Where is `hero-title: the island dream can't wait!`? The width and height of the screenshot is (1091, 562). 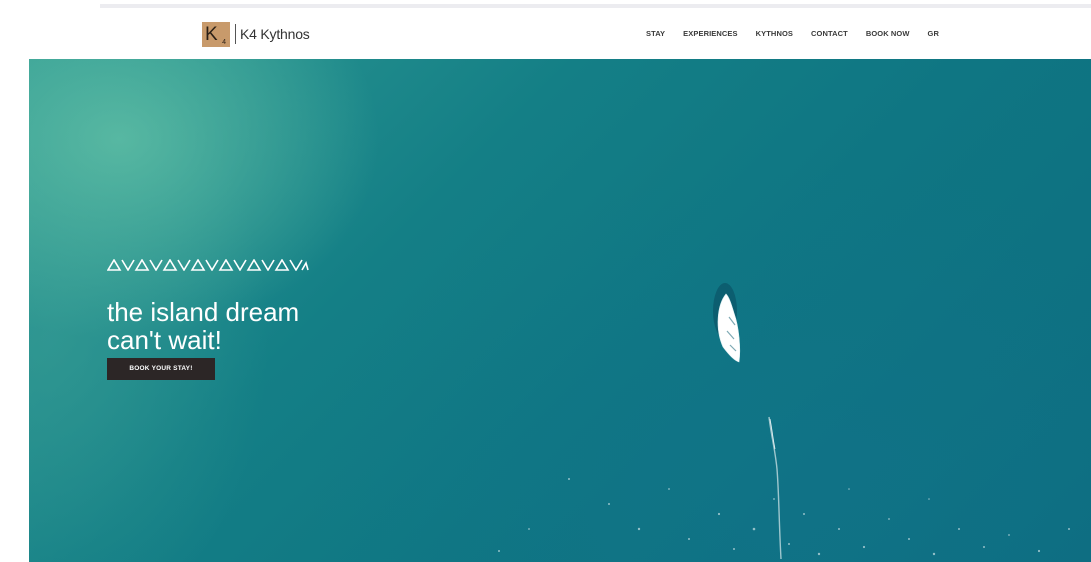 hero-title: the island dream can't wait! is located at coordinates (237, 326).